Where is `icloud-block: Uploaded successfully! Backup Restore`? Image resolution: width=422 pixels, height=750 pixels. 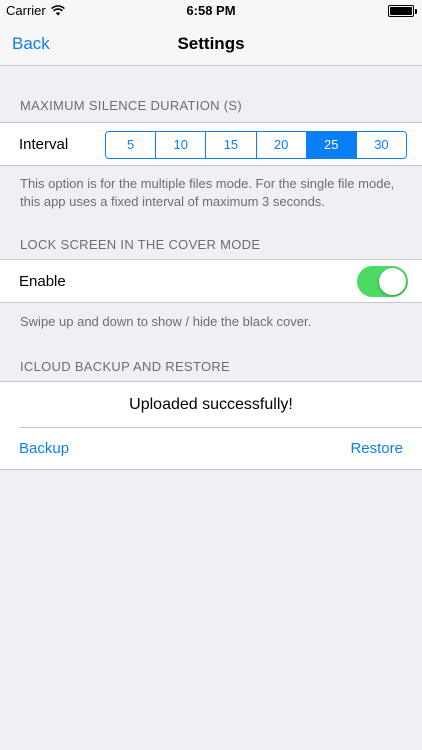 icloud-block: Uploaded successfully! Backup Restore is located at coordinates (211, 425).